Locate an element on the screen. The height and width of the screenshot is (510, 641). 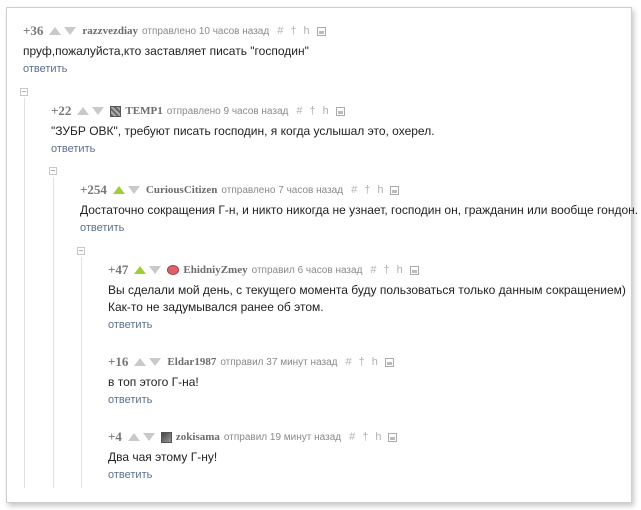
comment-username: TEMP1 is located at coordinates (143, 111).